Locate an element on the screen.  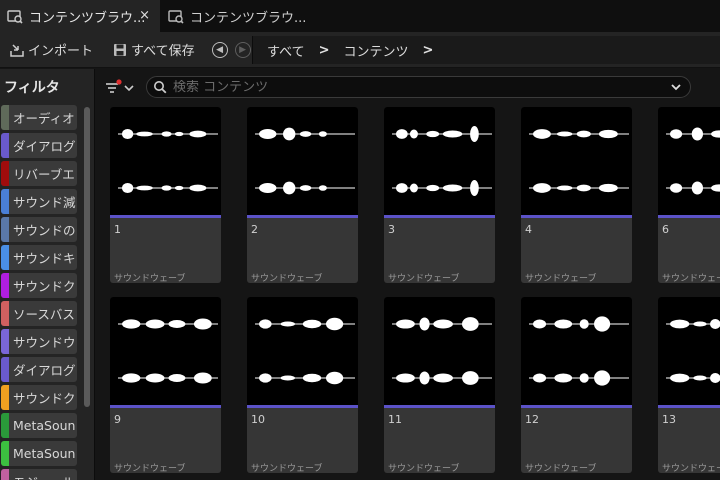
filter-item: サウンド減 is located at coordinates (39, 201).